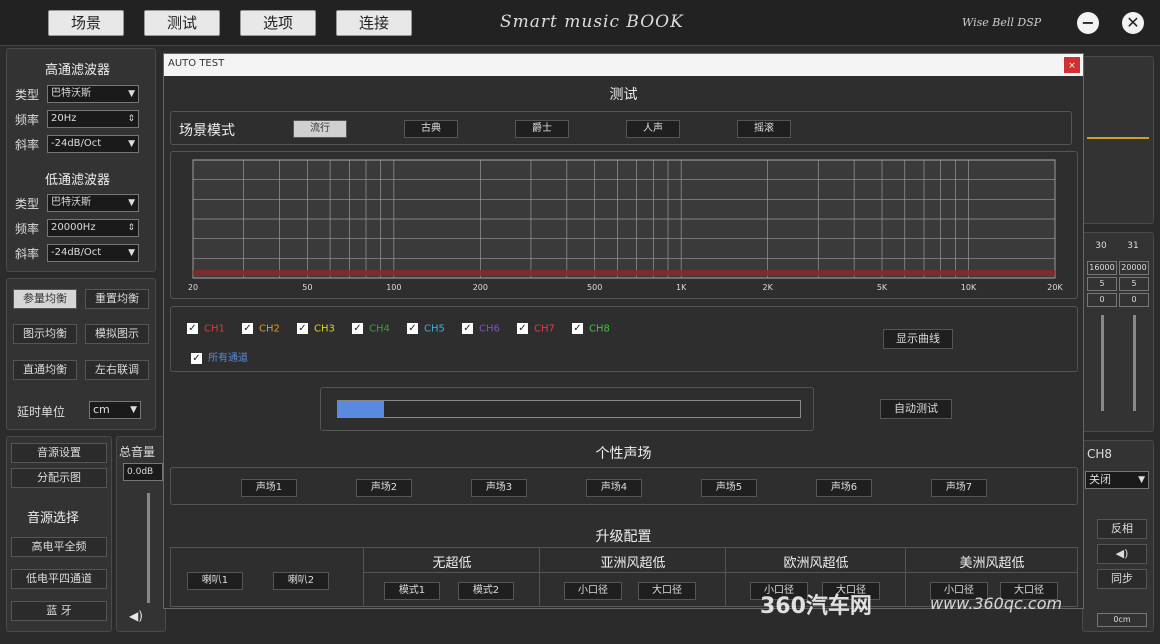 Image resolution: width=1160 pixels, height=644 pixels. I want to click on sound-field-7-button: 声场7, so click(959, 488).